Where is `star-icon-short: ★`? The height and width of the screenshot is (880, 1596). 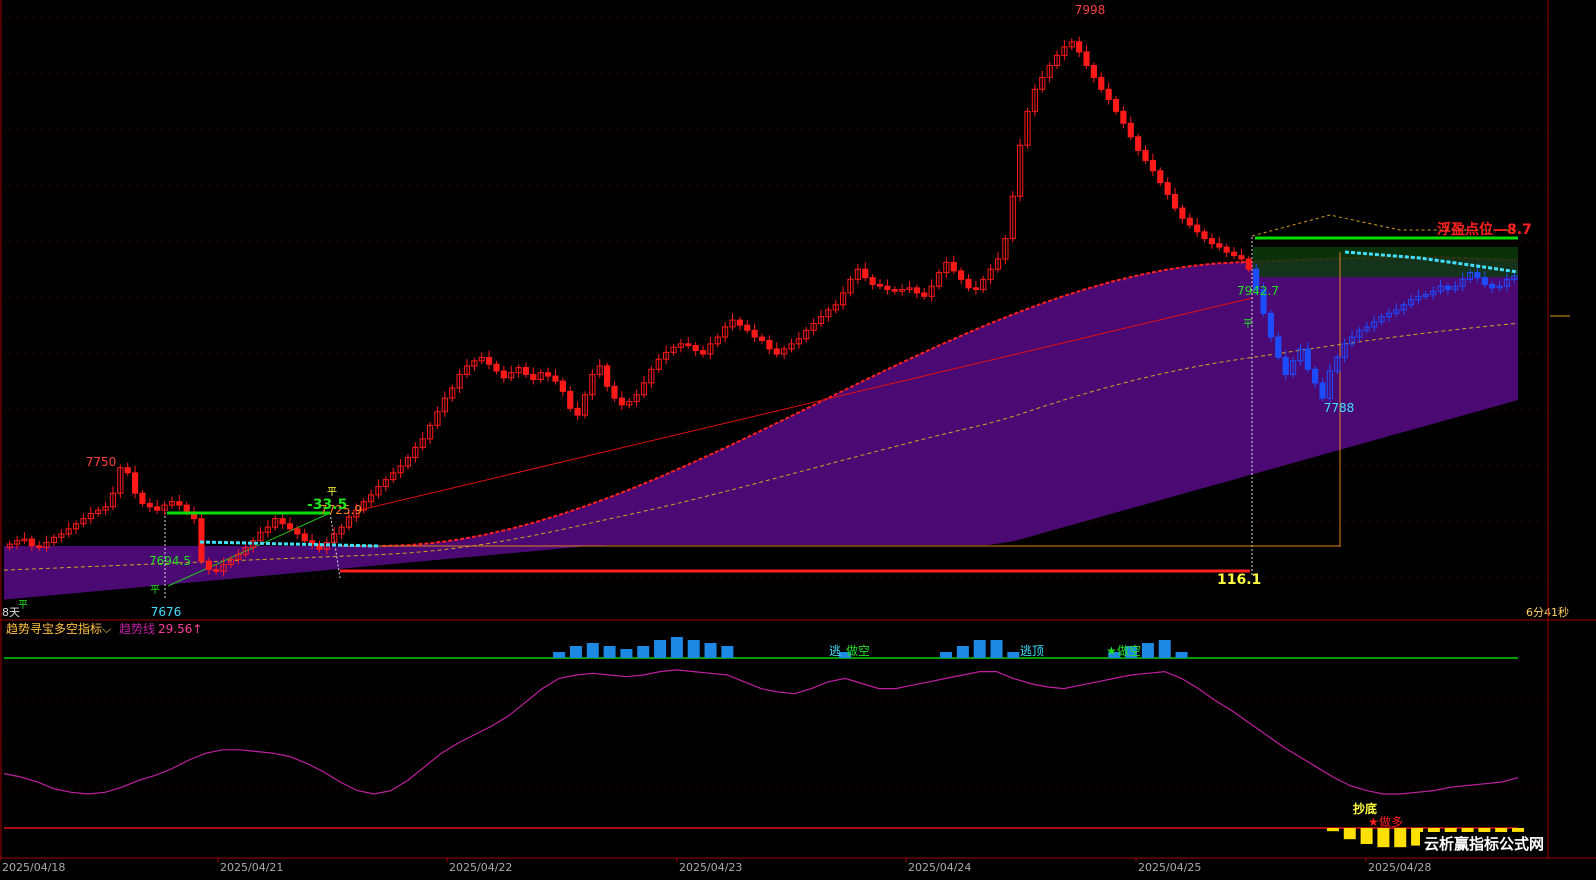
star-icon-short: ★ is located at coordinates (1111, 651).